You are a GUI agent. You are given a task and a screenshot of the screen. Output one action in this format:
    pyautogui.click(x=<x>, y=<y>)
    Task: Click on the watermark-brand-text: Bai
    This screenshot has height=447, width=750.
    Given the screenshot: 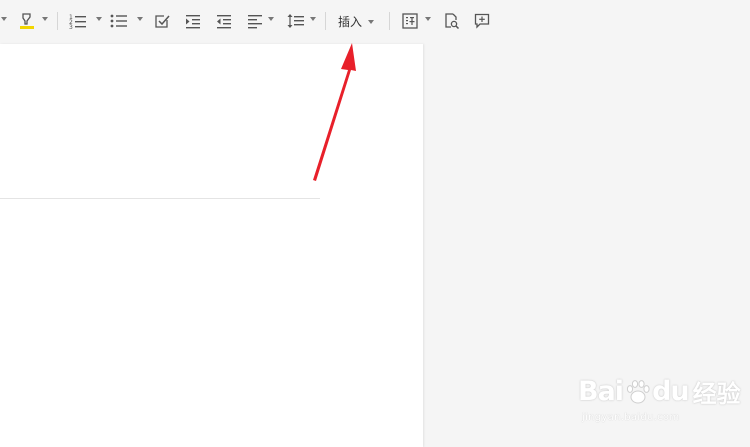 What is the action you would take?
    pyautogui.click(x=601, y=391)
    